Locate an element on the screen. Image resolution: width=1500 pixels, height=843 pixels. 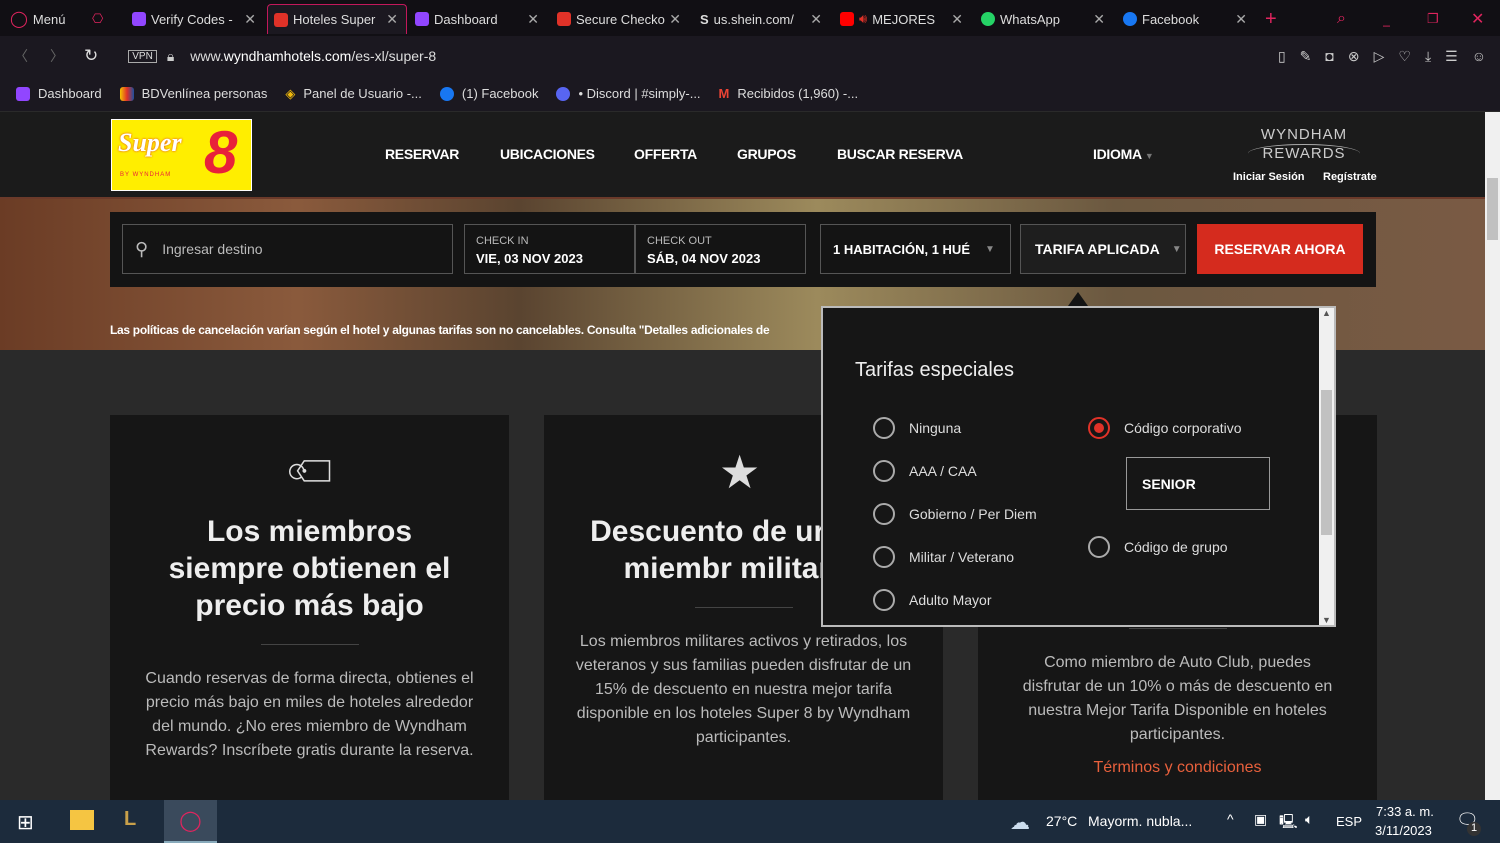
nav-offerta: OFFERTA is located at coordinates (665, 154).